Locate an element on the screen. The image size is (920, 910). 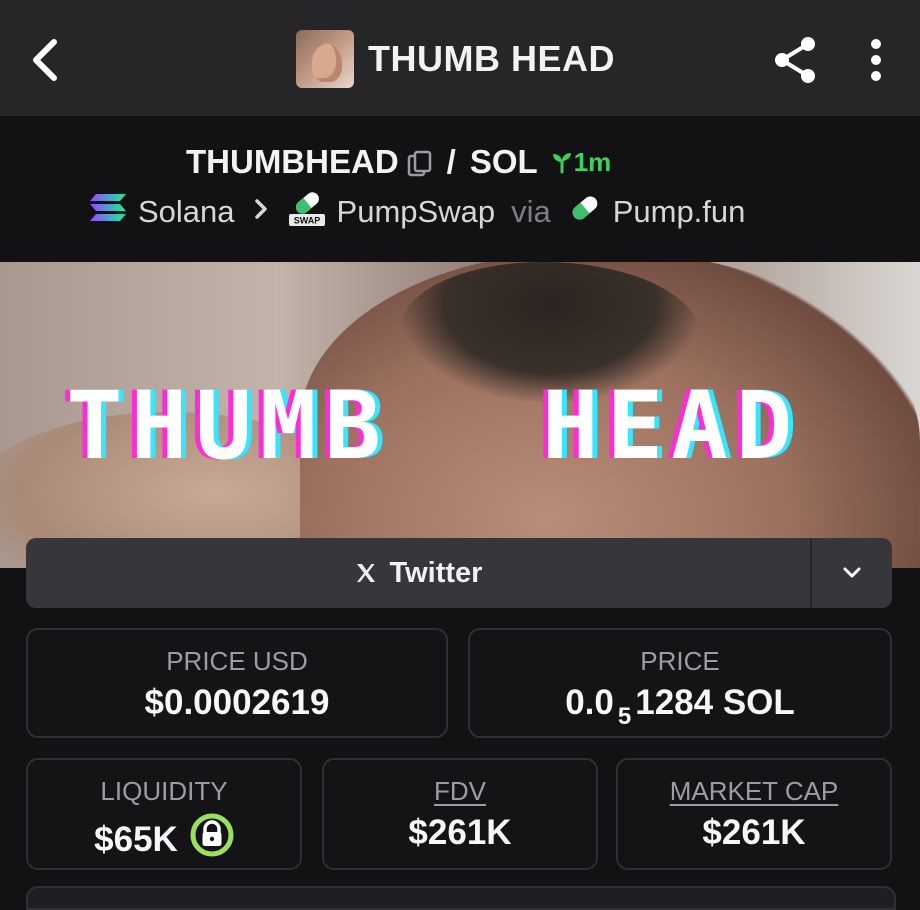
pair-age-badge: 1m is located at coordinates (581, 162).